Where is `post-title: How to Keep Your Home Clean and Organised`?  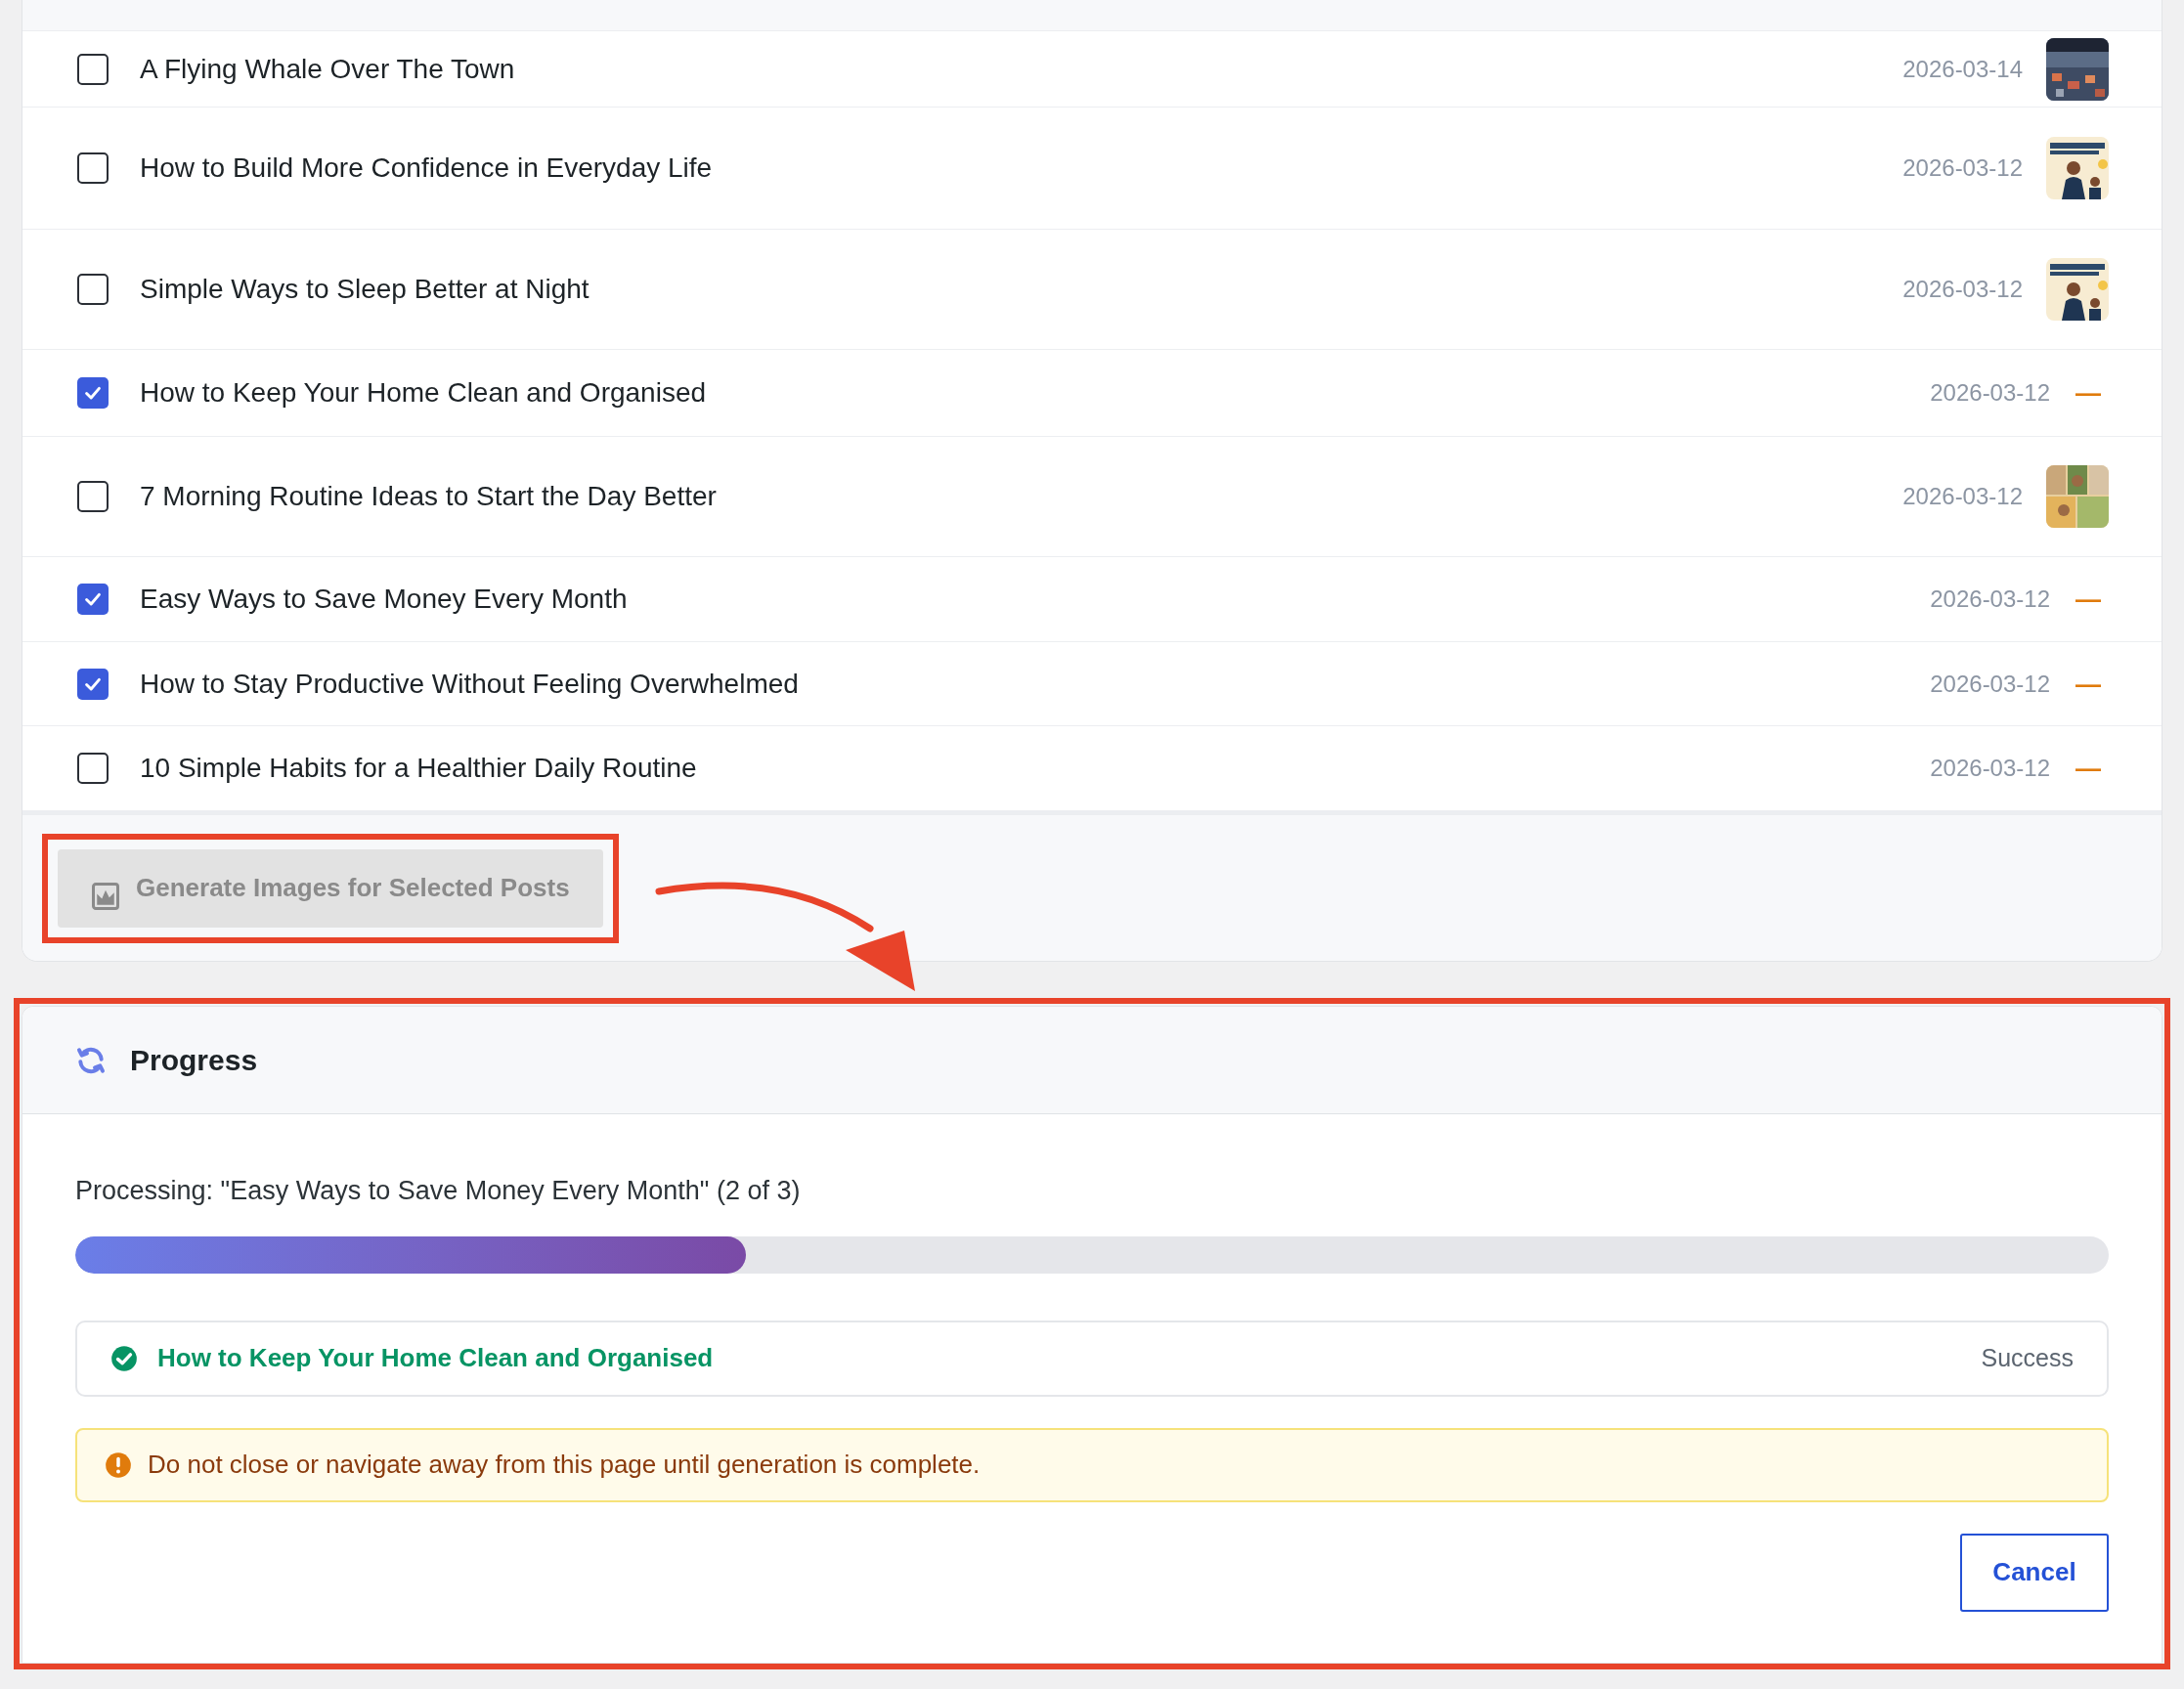
post-title: How to Keep Your Home Clean and Organised is located at coordinates (423, 393).